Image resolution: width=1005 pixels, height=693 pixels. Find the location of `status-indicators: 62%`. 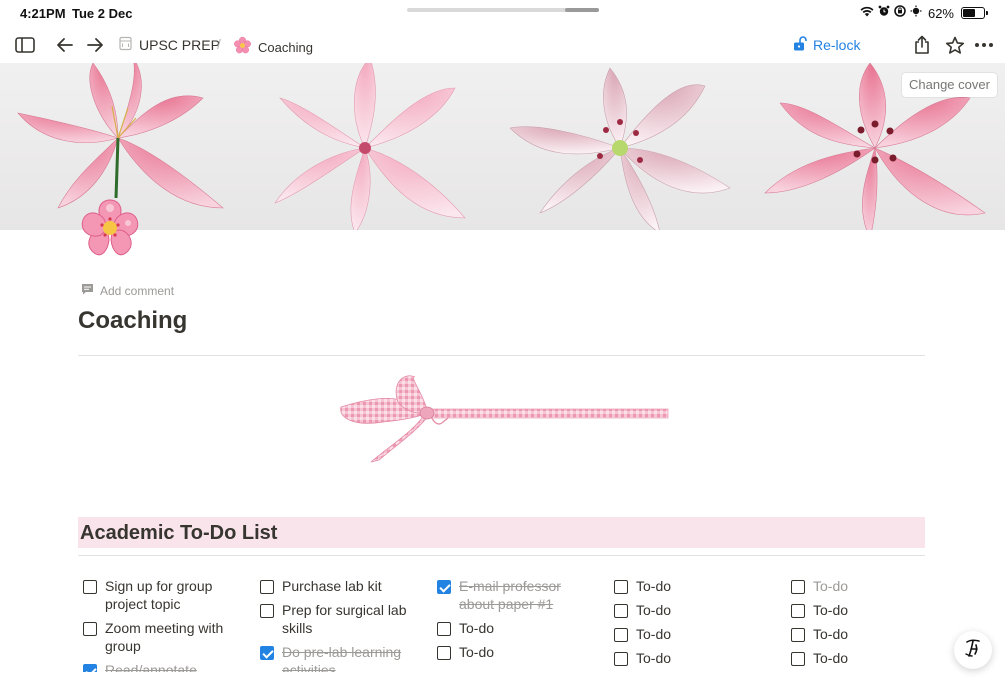

status-indicators: 62% is located at coordinates (924, 13).